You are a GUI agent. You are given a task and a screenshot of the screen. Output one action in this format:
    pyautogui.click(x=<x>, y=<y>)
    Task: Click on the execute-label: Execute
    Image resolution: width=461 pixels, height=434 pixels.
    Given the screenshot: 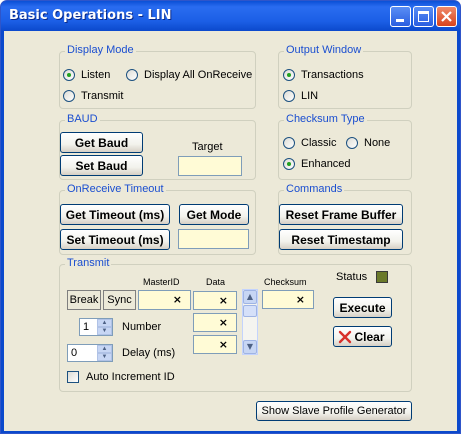 What is the action you would take?
    pyautogui.click(x=362, y=308)
    